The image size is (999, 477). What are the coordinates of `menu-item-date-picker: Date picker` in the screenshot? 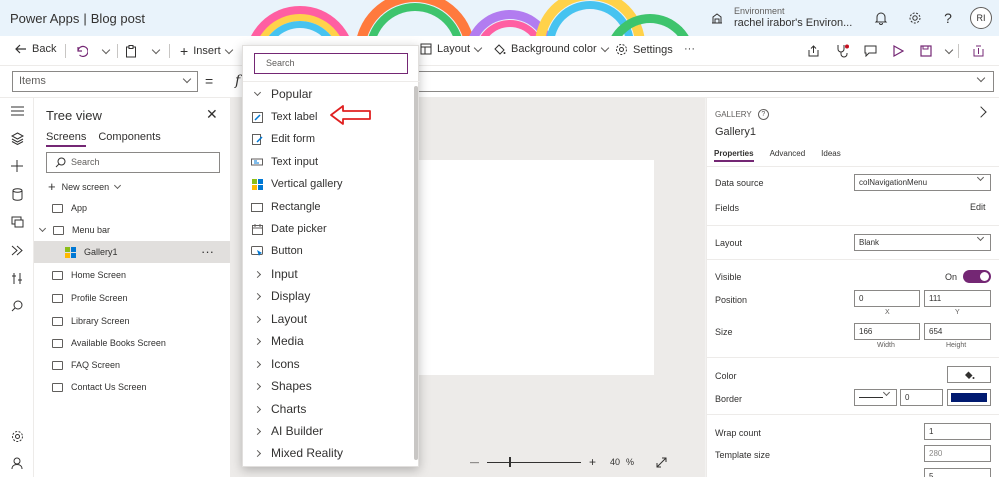 It's located at (328, 229).